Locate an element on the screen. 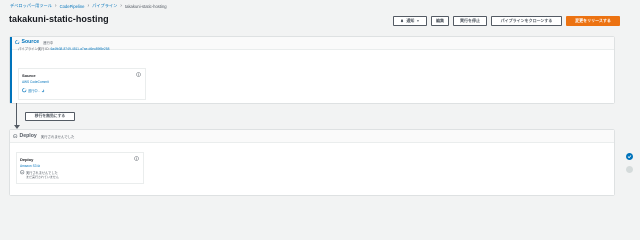 This screenshot has height=240, width=640. notify-button: 通知 ▼ is located at coordinates (410, 21).